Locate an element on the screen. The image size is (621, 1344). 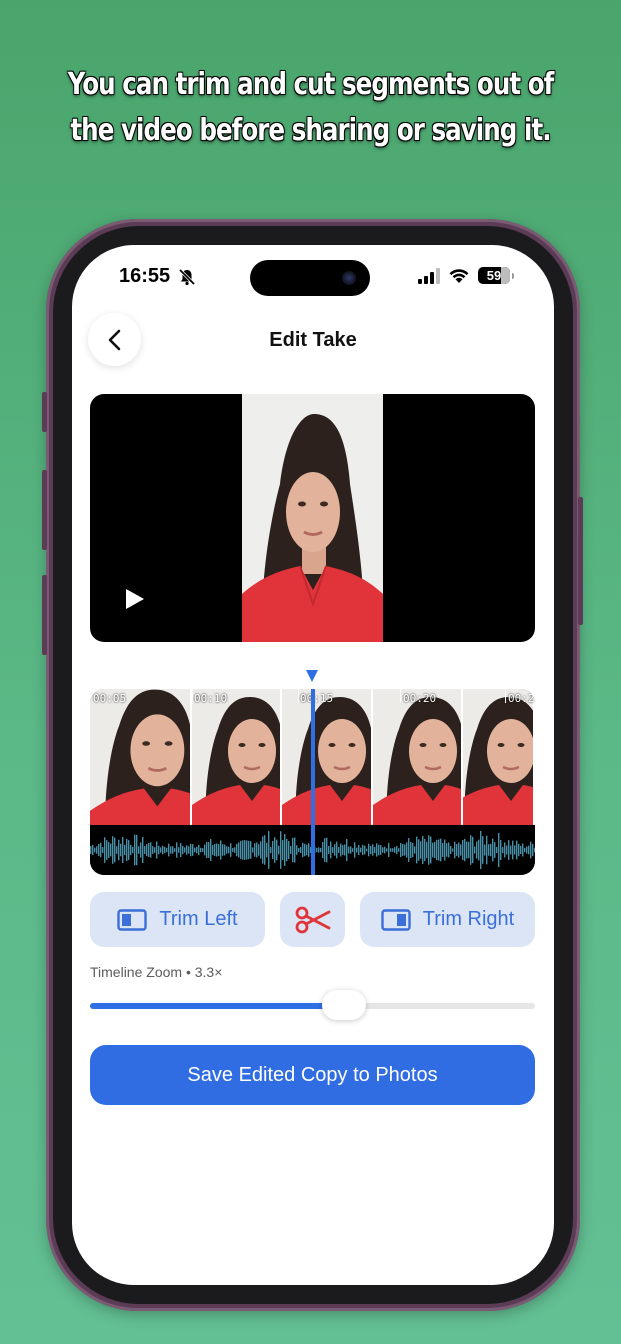
timeline-tick-label: 00:05 is located at coordinates (110, 698).